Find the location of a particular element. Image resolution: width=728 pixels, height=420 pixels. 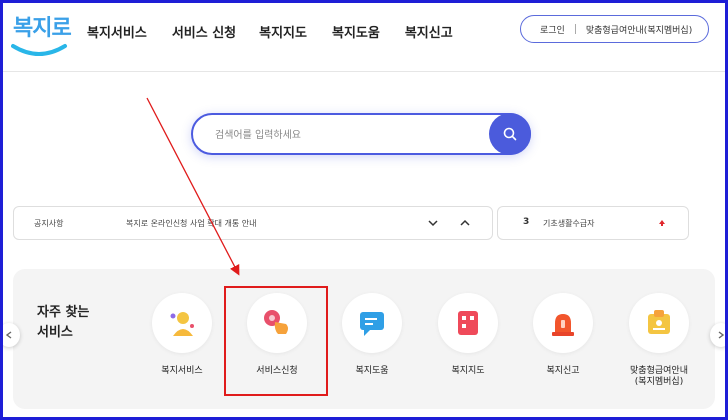

user-menu: 로그인 맞춤형급여안내(복지멤버십) is located at coordinates (614, 29).